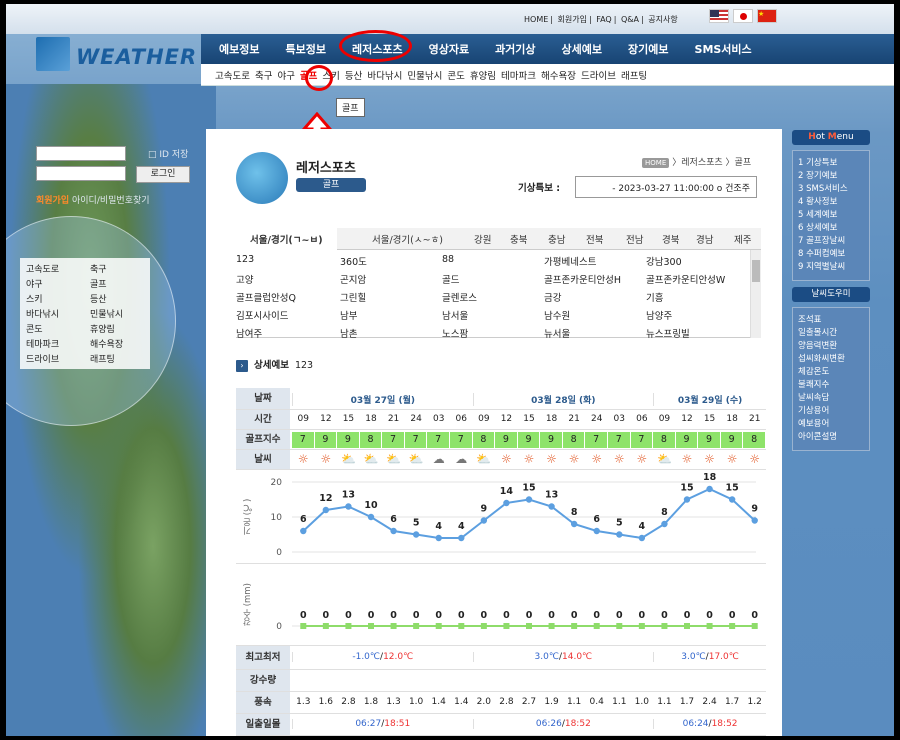  What do you see at coordinates (831, 320) in the screenshot?
I see `helper-menu-item: 조석표` at bounding box center [831, 320].